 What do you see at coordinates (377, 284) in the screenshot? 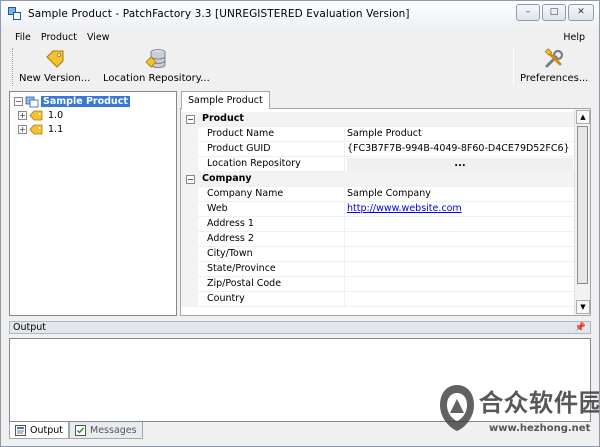
I see `property-row: Zip/Postal Code` at bounding box center [377, 284].